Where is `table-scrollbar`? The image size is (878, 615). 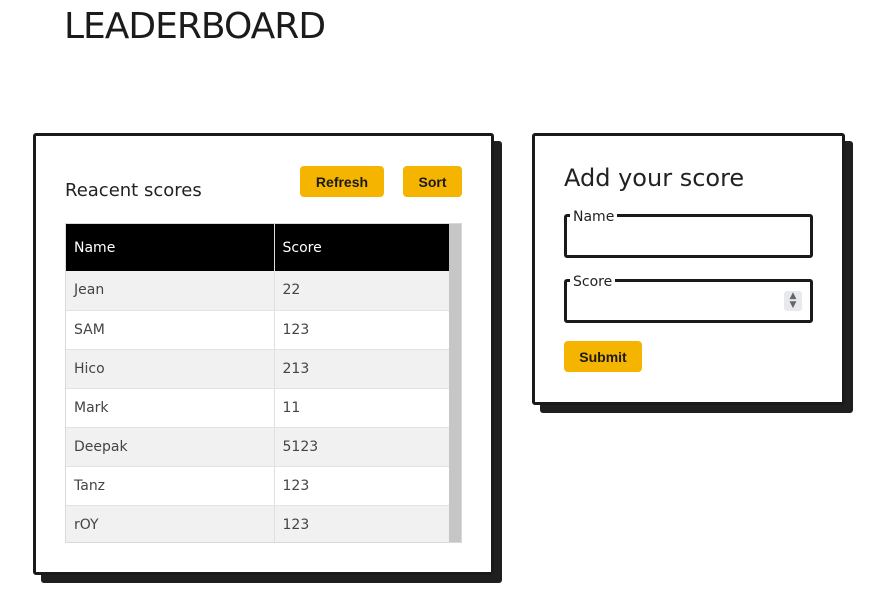 table-scrollbar is located at coordinates (455, 383).